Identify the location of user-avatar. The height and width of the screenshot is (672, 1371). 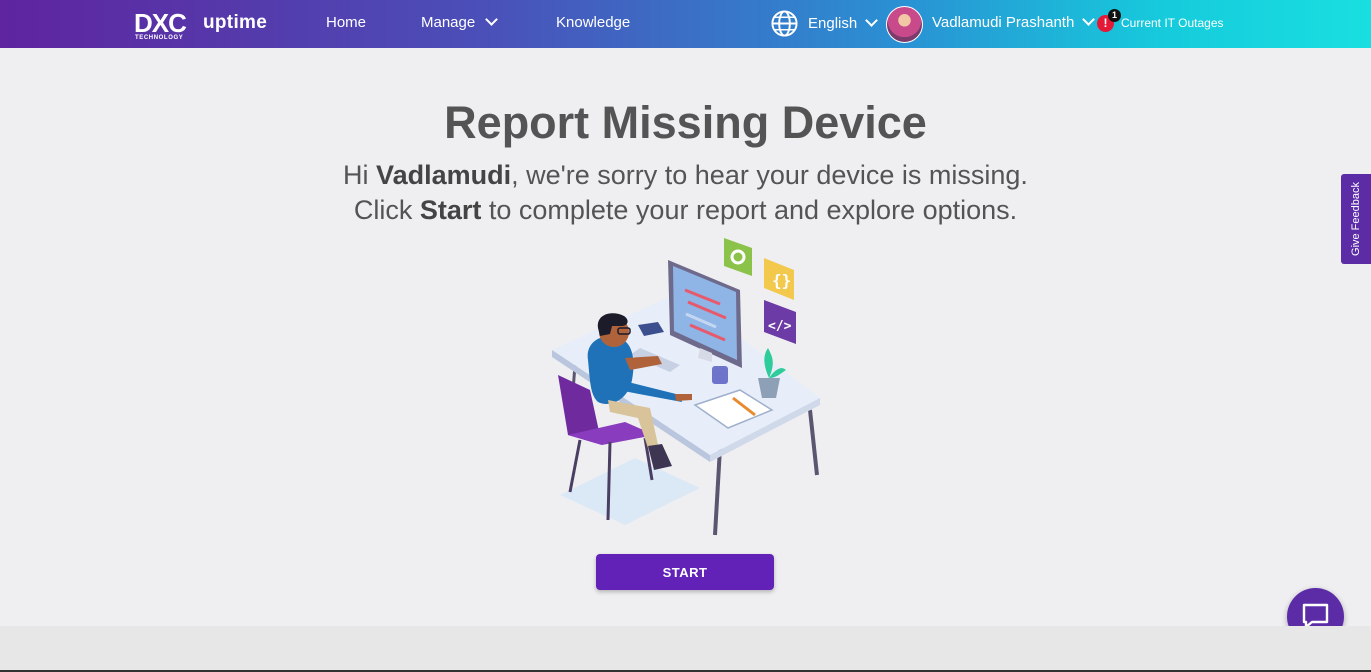
(904, 24).